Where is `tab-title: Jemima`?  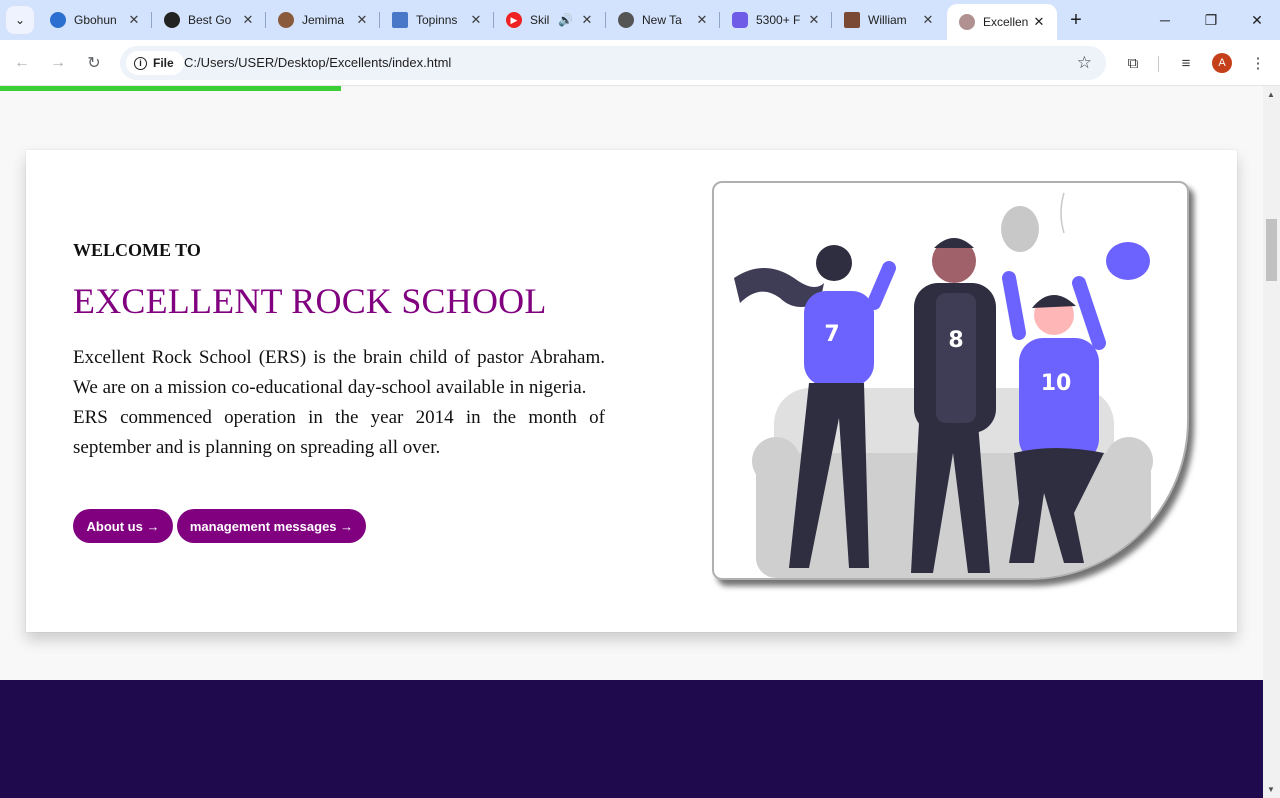
tab-title: Jemima is located at coordinates (323, 20).